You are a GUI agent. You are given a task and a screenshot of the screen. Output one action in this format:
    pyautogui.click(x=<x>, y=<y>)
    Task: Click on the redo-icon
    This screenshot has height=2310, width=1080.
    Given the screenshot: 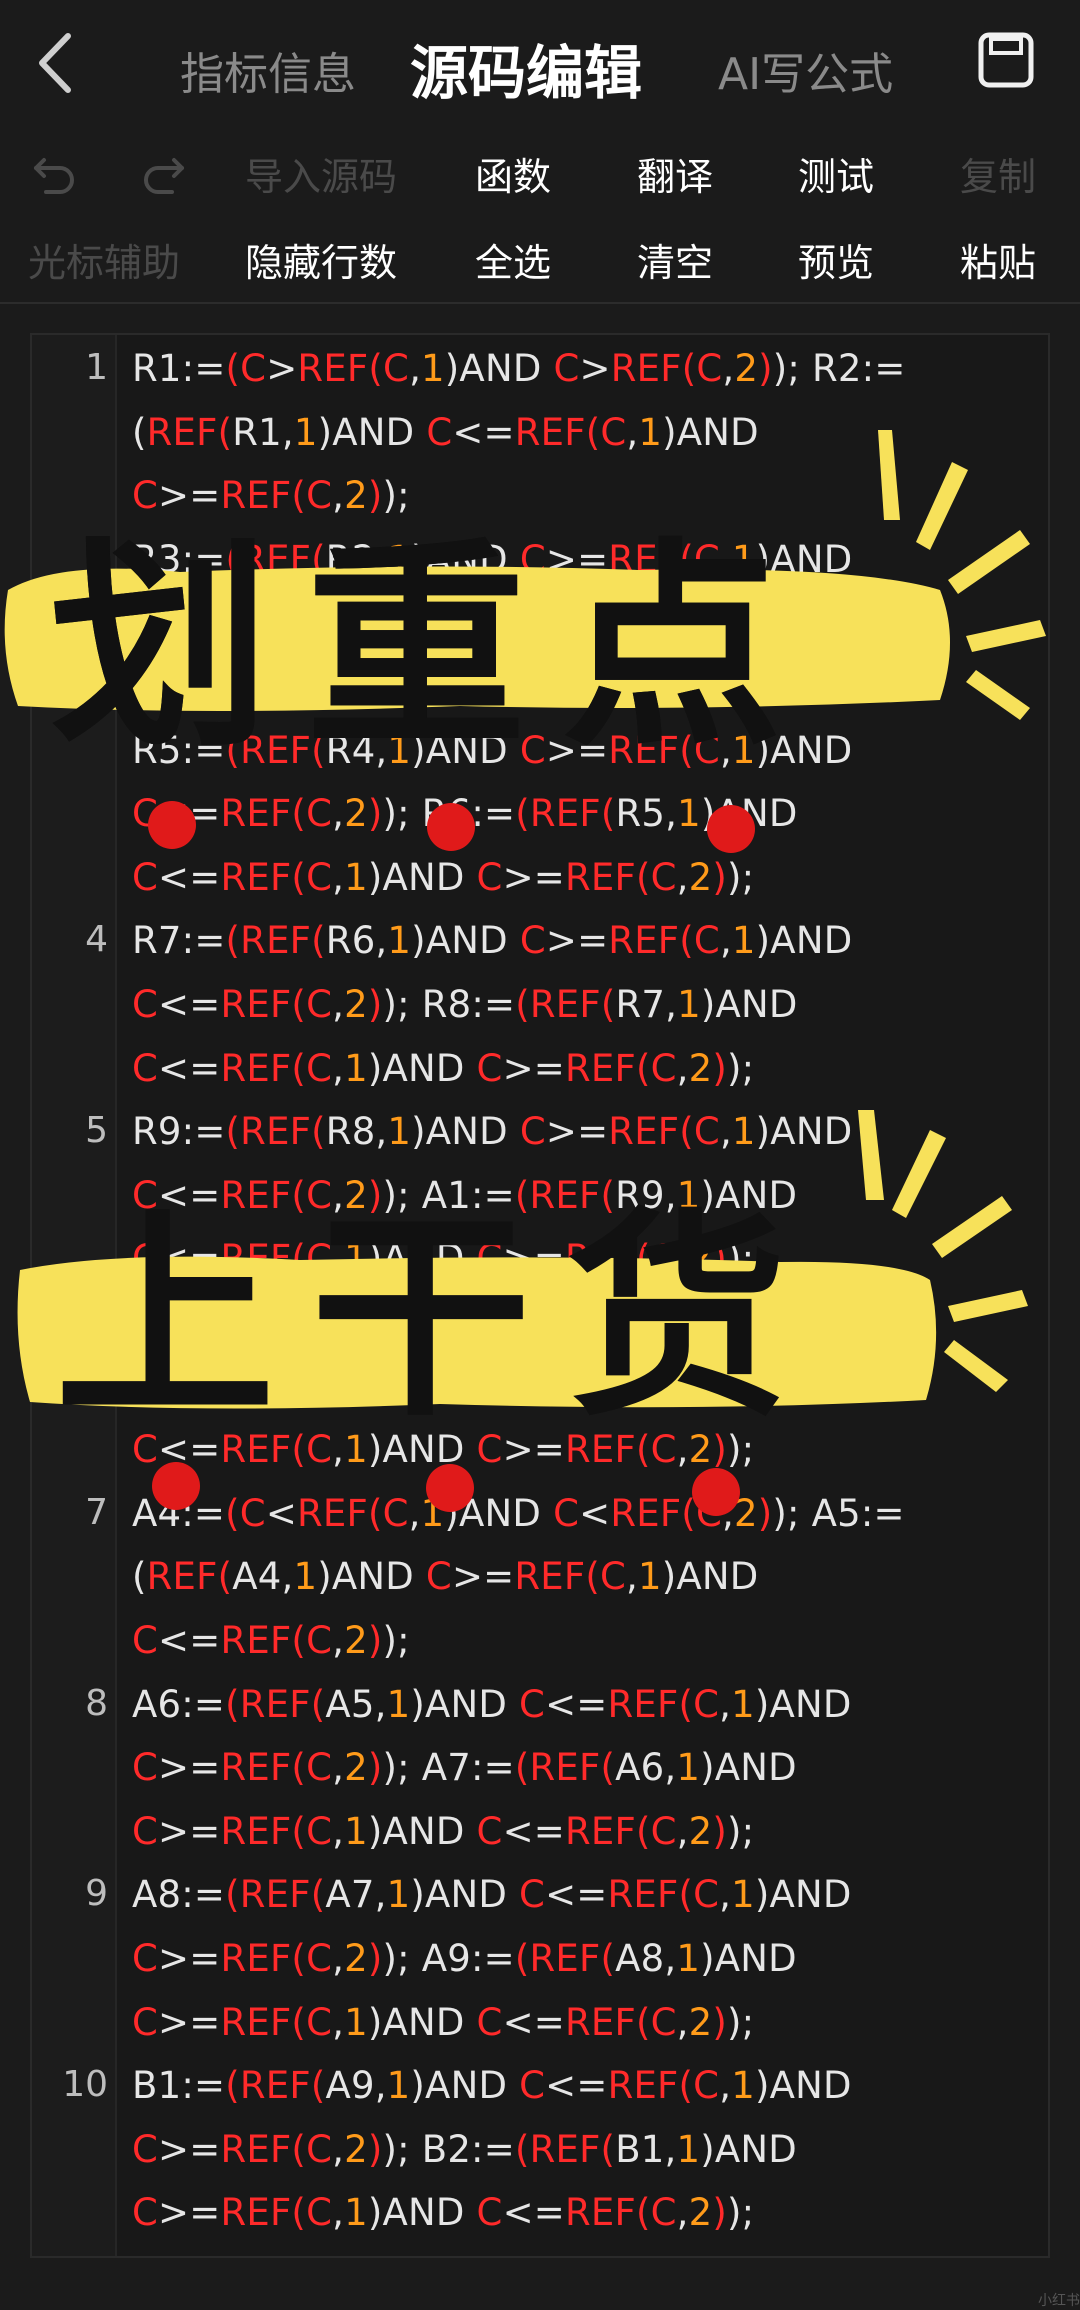 What is the action you would take?
    pyautogui.click(x=163, y=171)
    